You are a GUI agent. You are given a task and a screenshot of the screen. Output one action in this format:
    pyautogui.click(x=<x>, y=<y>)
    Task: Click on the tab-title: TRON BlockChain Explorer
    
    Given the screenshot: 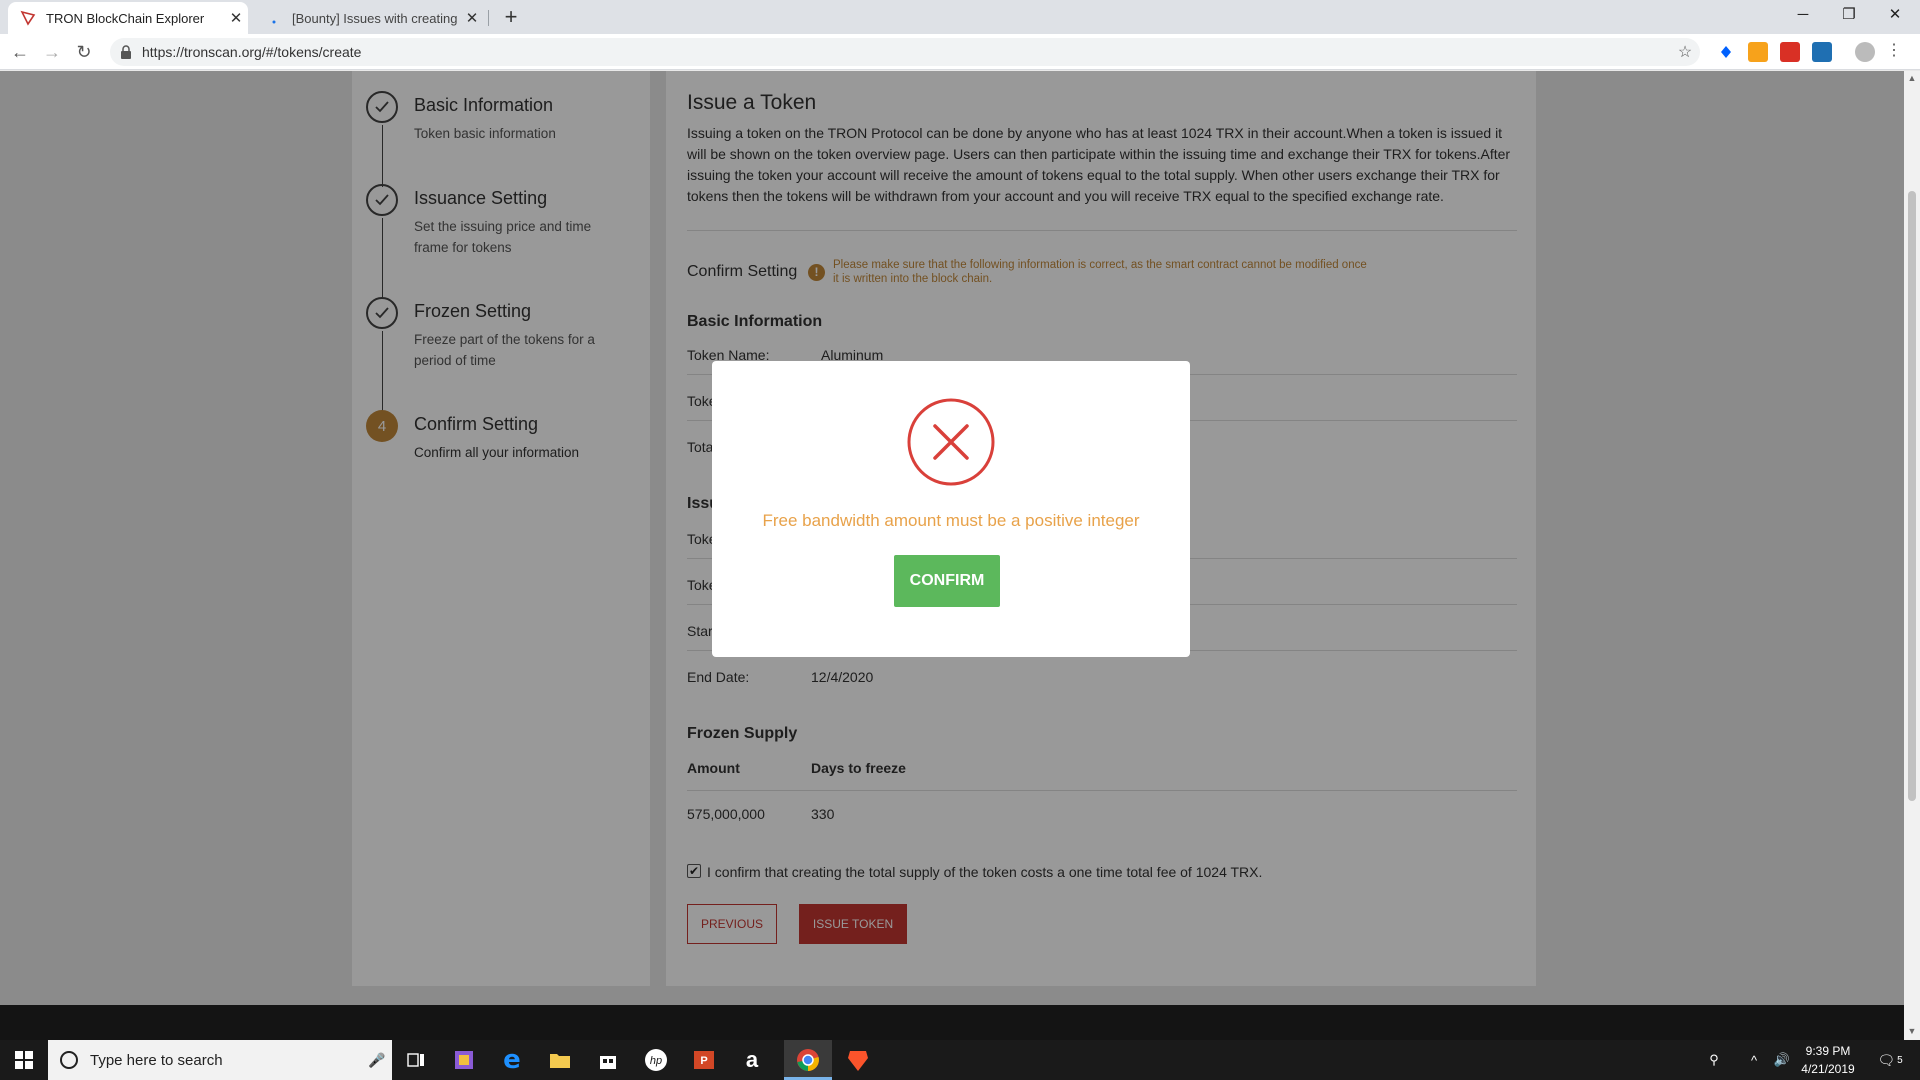 What is the action you would take?
    pyautogui.click(x=125, y=18)
    